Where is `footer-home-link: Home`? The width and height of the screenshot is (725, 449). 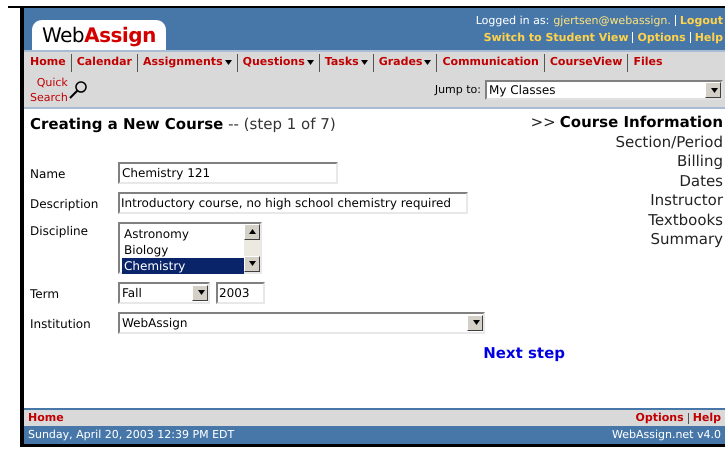
footer-home-link: Home is located at coordinates (46, 418).